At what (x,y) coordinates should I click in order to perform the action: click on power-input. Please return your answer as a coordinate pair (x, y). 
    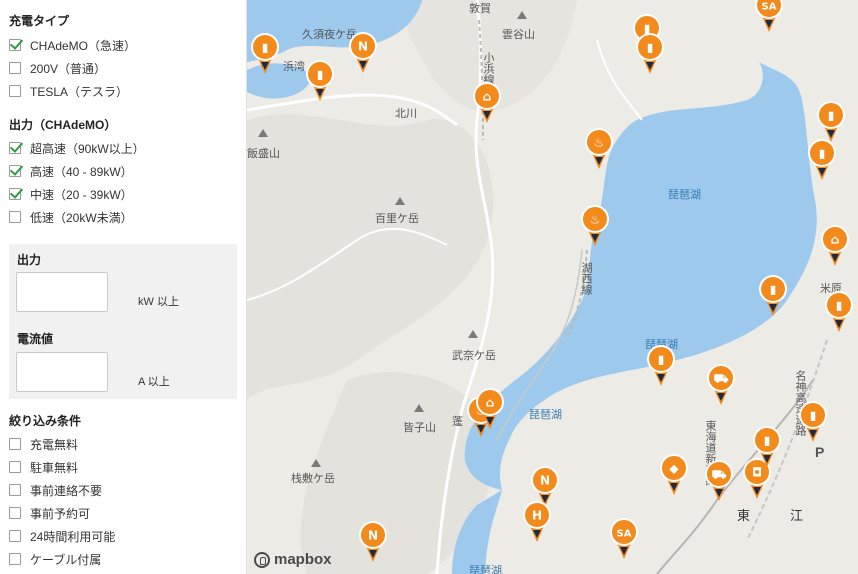
    Looking at the image, I should click on (62, 292).